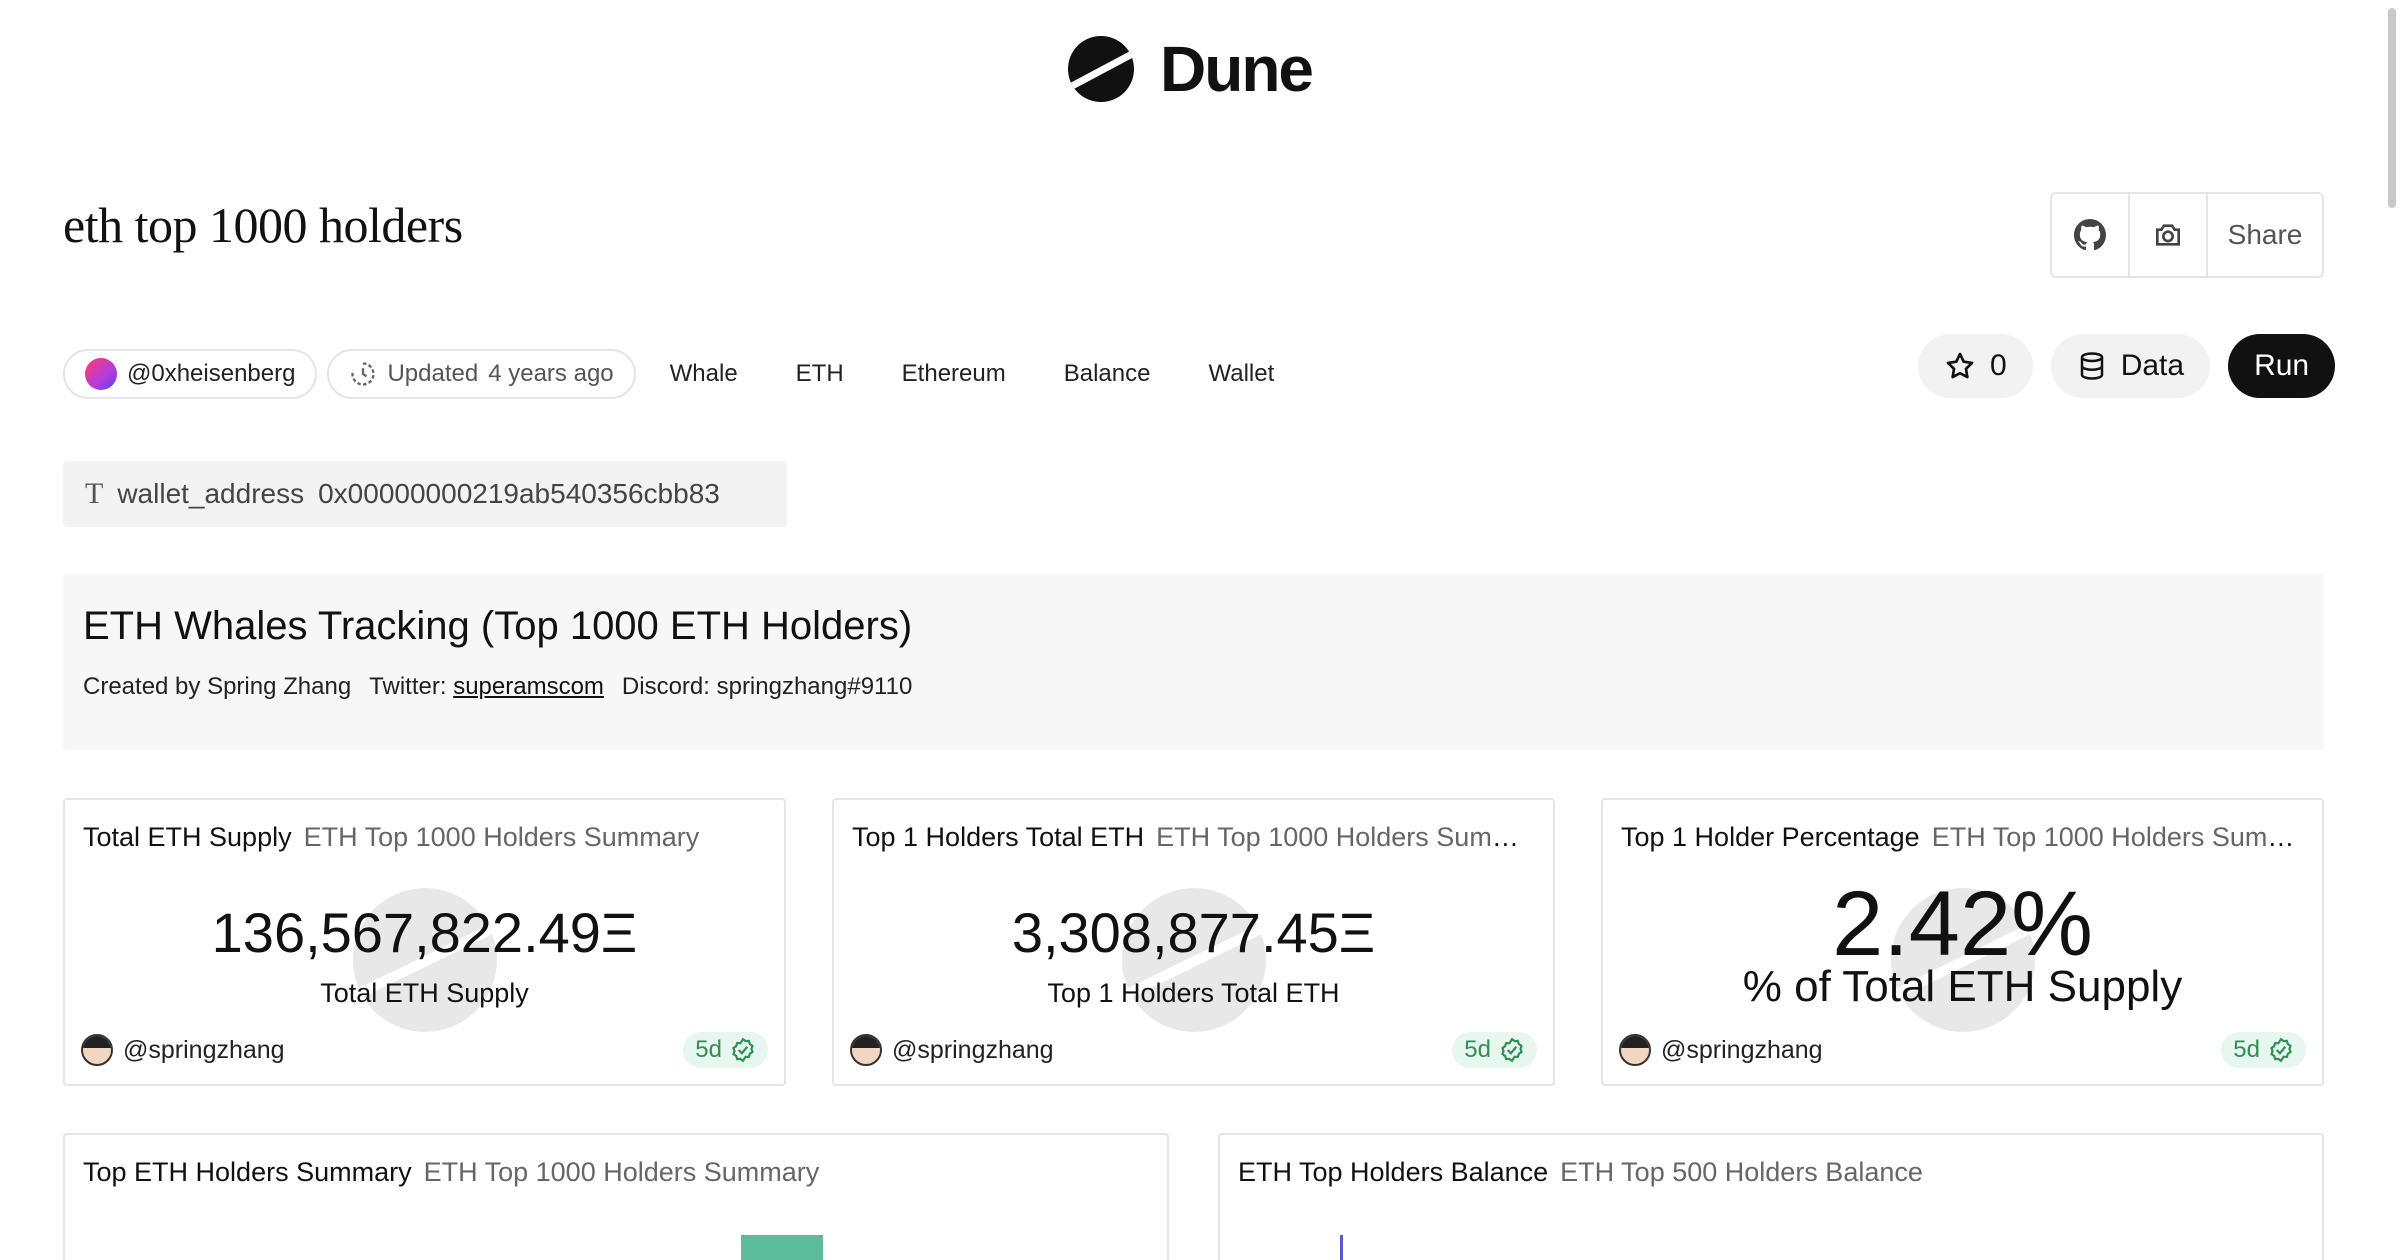 The width and height of the screenshot is (2400, 1260). Describe the element at coordinates (2392, 108) in the screenshot. I see `scrollbar-thumb` at that location.